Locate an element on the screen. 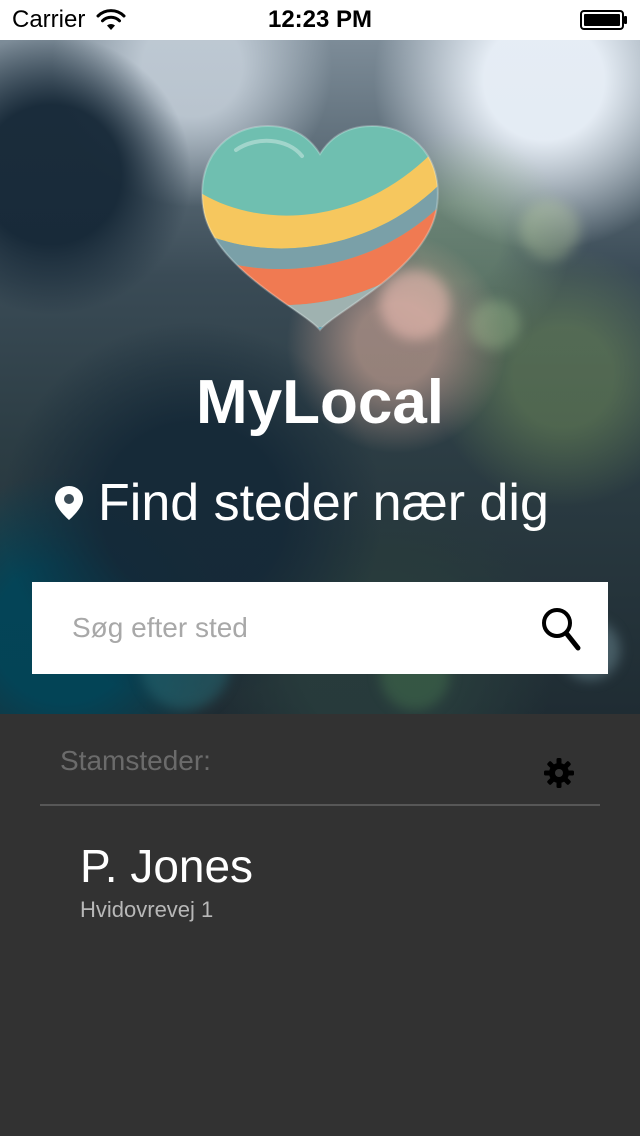  status-bar: Carrier 12:23 PM is located at coordinates (320, 20).